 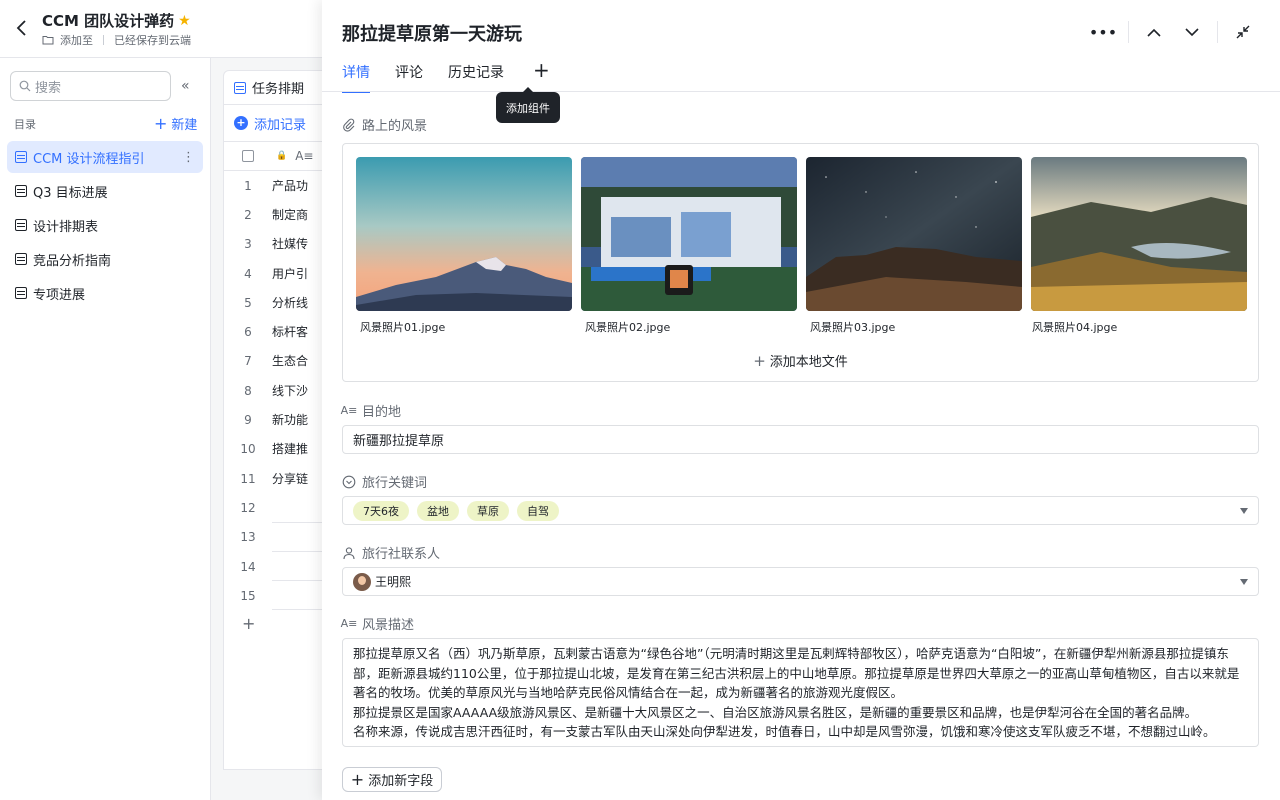 What do you see at coordinates (382, 412) in the screenshot?
I see `destination-label: 目的地` at bounding box center [382, 412].